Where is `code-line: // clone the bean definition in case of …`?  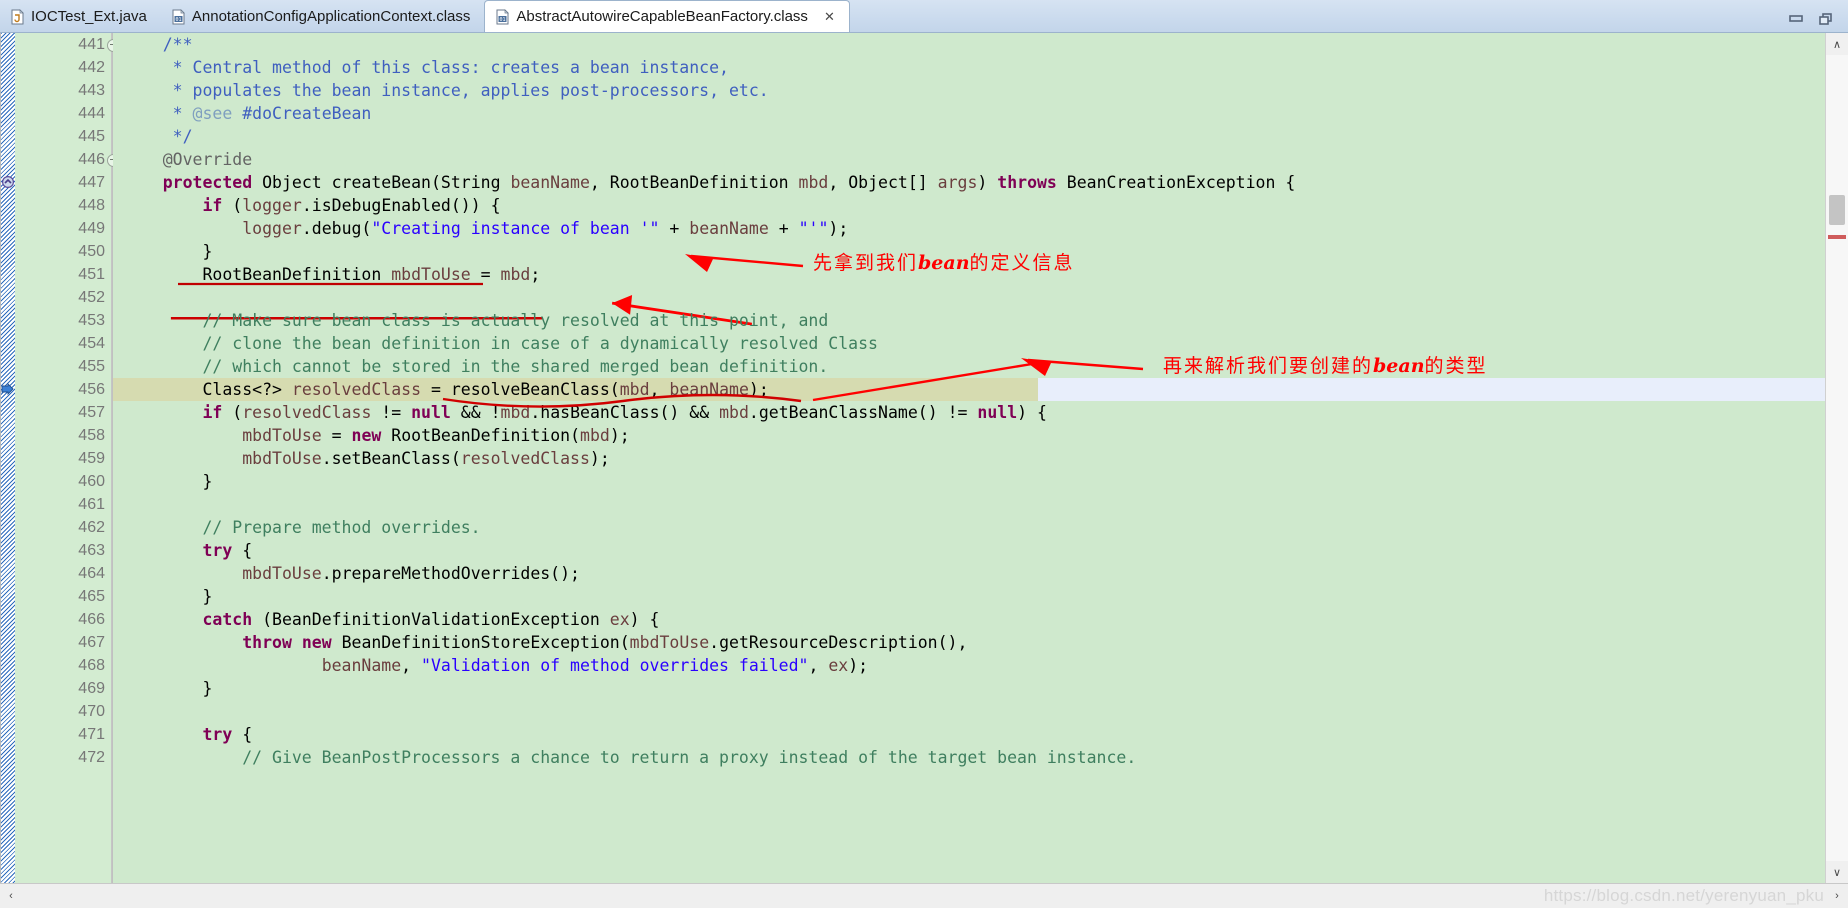 code-line: // clone the bean definition in case of … is located at coordinates (969, 343).